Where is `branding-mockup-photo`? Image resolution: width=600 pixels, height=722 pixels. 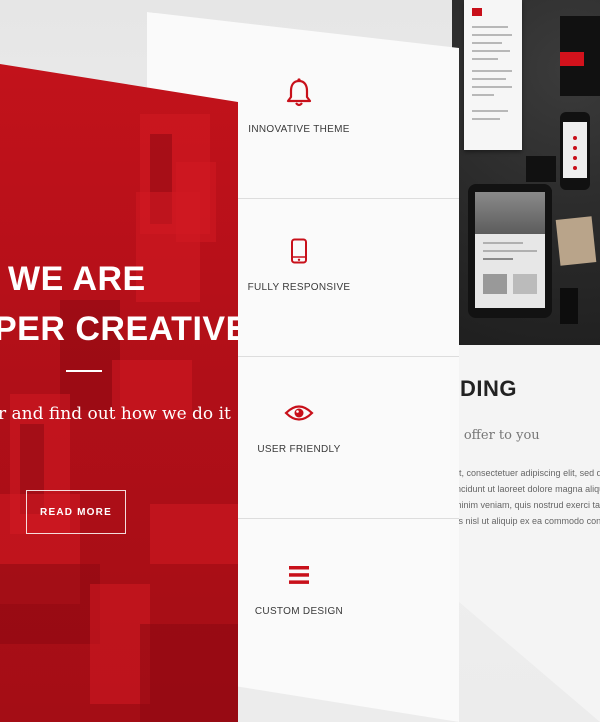 branding-mockup-photo is located at coordinates (526, 172).